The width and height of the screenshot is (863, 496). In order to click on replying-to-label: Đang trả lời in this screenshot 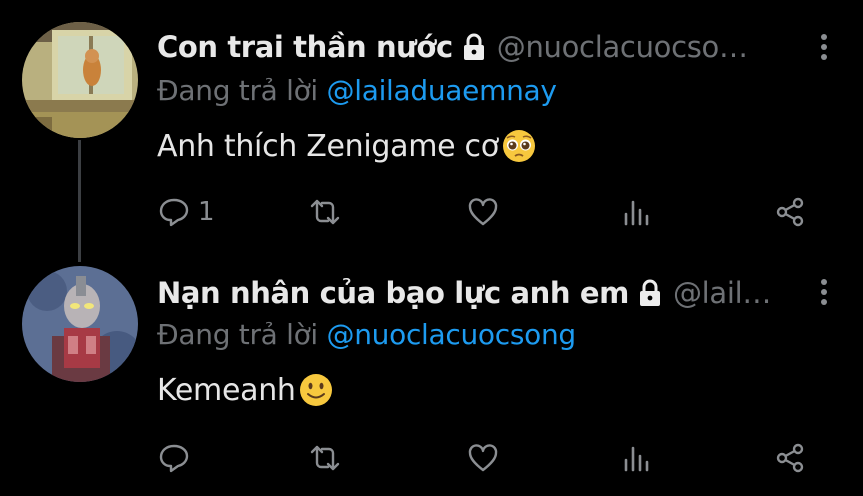, I will do `click(237, 334)`.